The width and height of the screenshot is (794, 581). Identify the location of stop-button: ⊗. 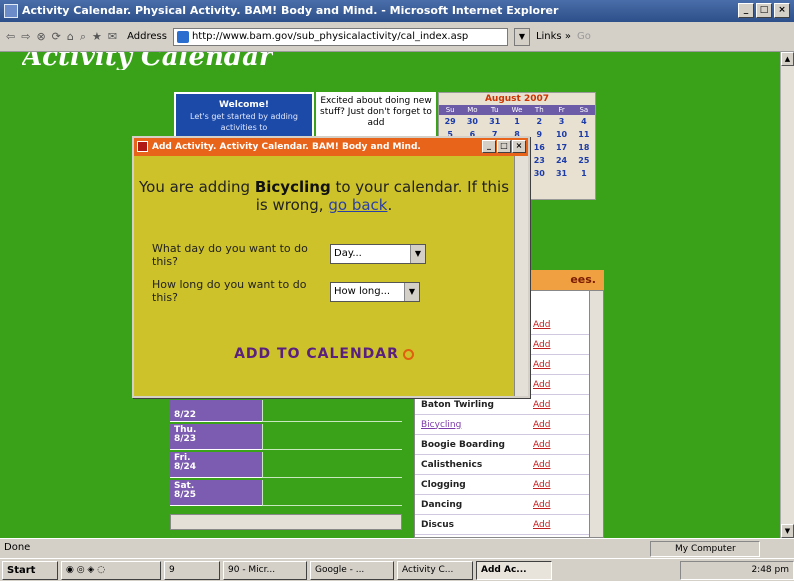
(40, 36).